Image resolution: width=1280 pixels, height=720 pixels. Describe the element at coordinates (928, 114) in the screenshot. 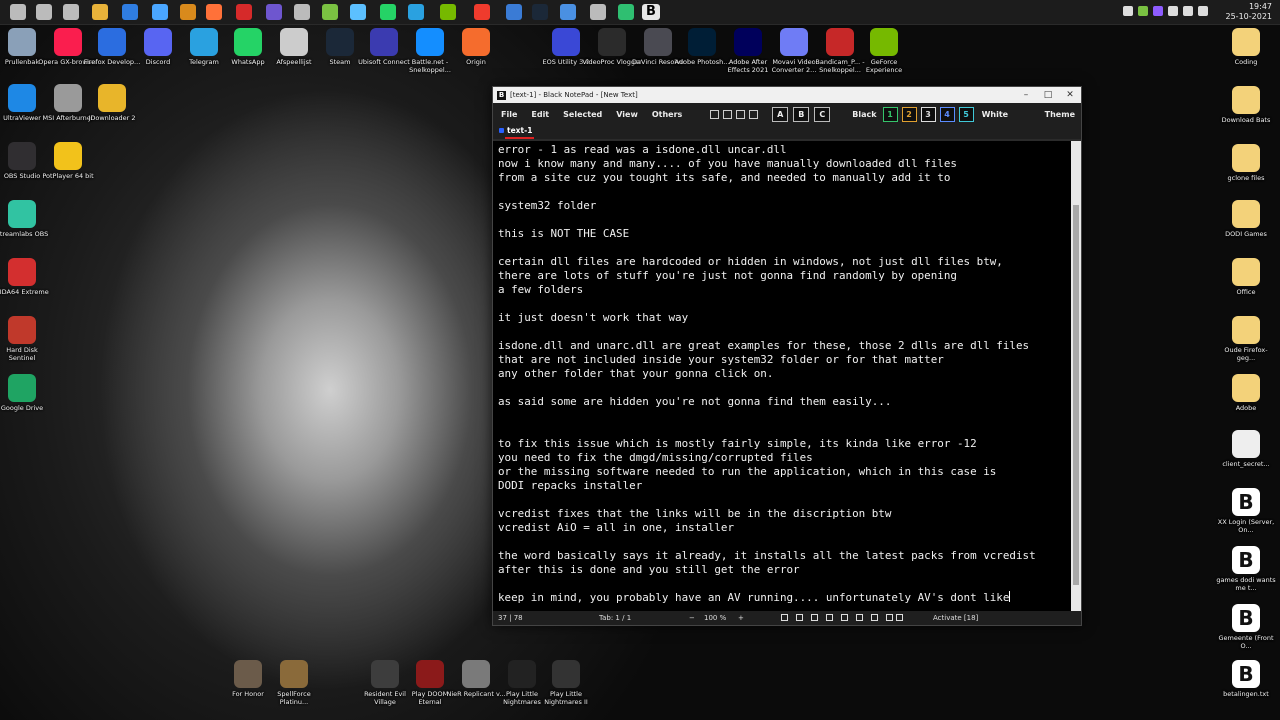

I see `color-slot-3: 3` at that location.